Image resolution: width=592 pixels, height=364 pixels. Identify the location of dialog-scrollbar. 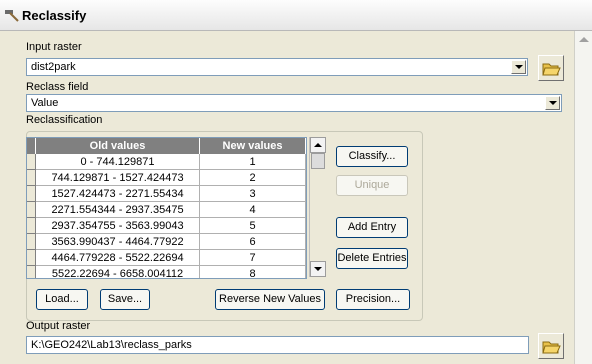
(583, 197).